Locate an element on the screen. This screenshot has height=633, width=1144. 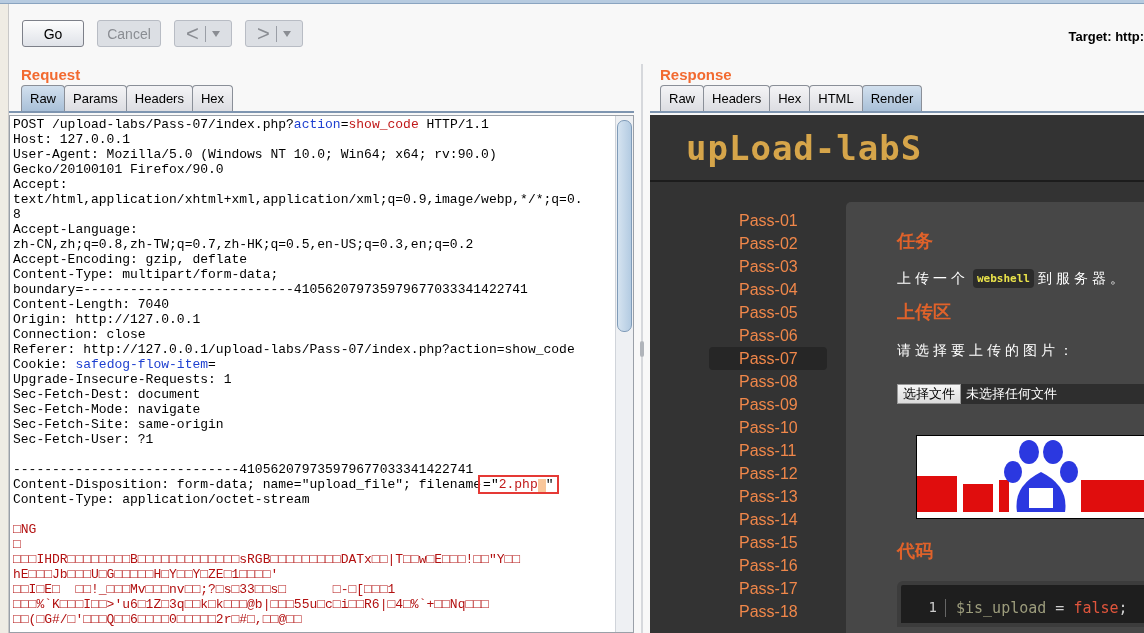
section-heading: 任务 is located at coordinates (915, 241).